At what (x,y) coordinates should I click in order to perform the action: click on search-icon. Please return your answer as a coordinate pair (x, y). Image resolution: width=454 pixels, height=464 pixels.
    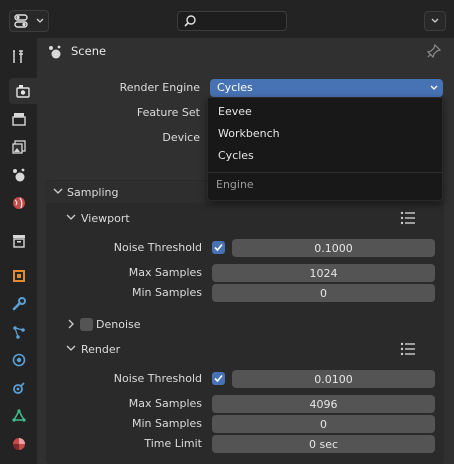
    Looking at the image, I should click on (190, 21).